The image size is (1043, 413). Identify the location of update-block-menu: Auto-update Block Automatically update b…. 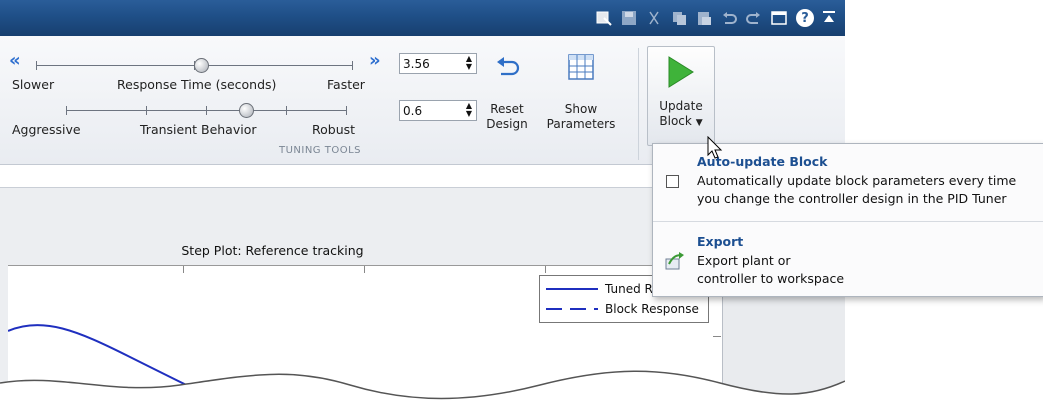
(847, 220).